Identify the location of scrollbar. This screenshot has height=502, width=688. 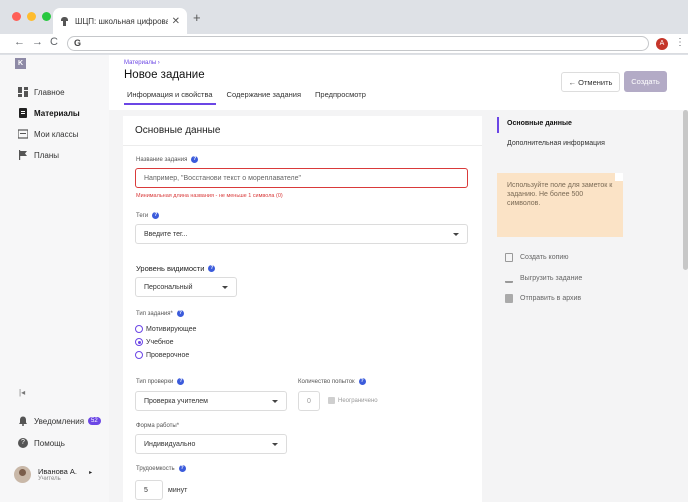
(685, 190).